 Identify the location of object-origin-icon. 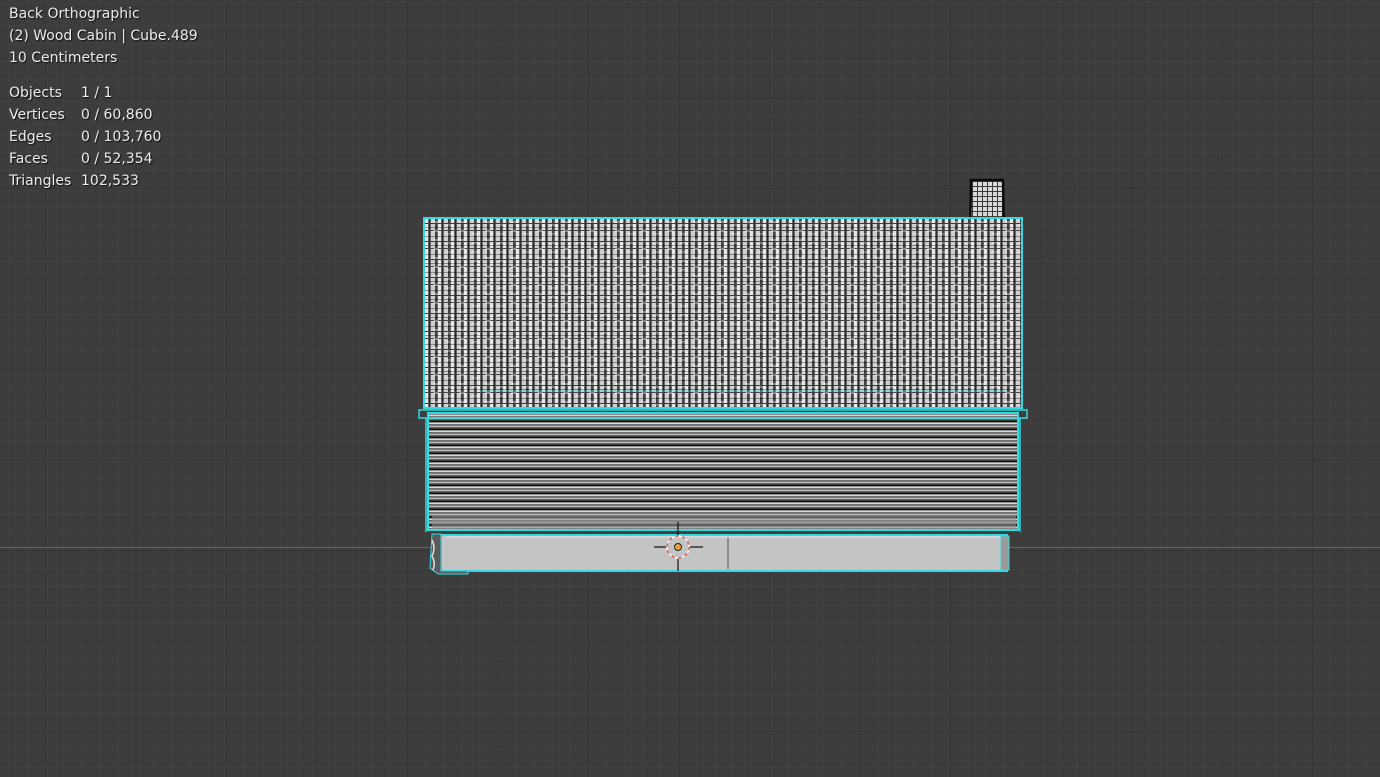
(678, 547).